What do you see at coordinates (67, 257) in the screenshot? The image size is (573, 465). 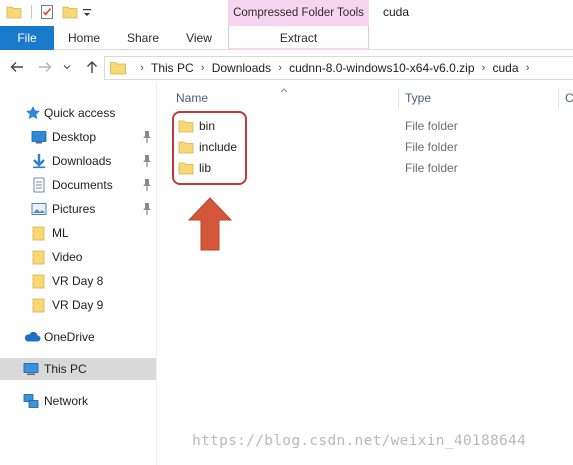 I see `nav-label: Video` at bounding box center [67, 257].